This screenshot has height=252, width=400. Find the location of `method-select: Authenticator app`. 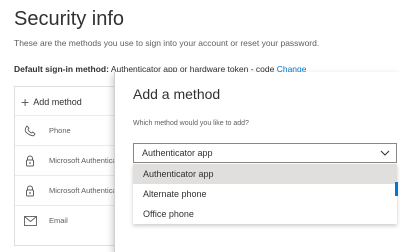

method-select: Authenticator app is located at coordinates (265, 153).